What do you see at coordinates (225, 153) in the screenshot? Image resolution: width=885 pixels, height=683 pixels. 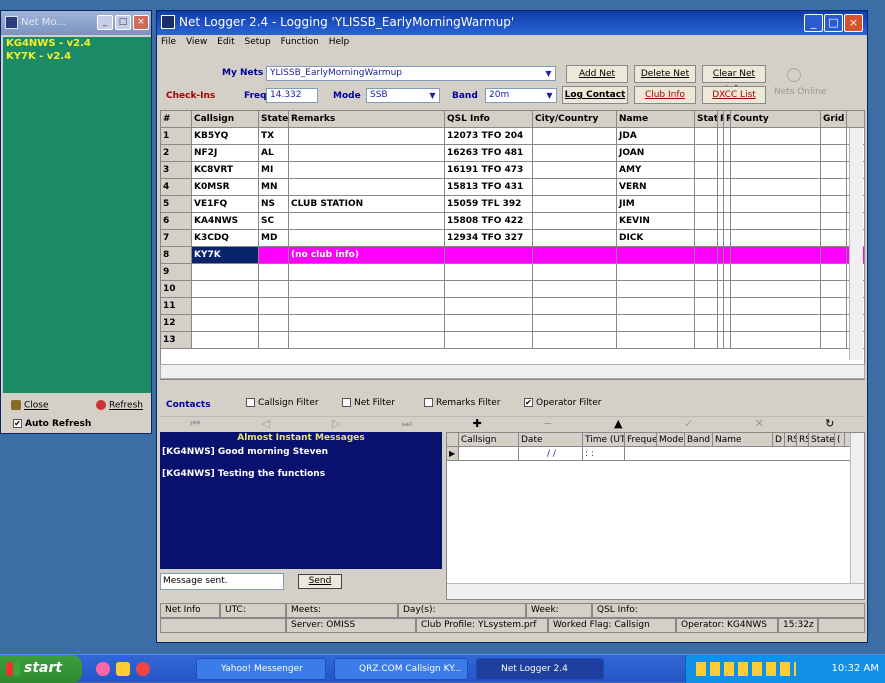 I see `table-cell: NF2J` at bounding box center [225, 153].